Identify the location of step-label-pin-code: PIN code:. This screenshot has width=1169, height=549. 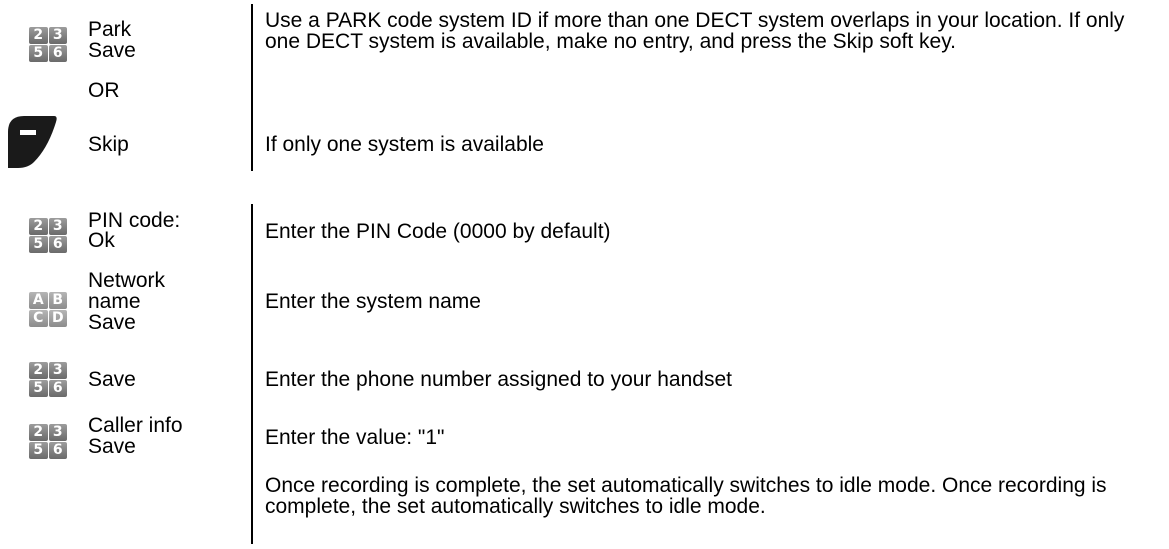
(134, 220).